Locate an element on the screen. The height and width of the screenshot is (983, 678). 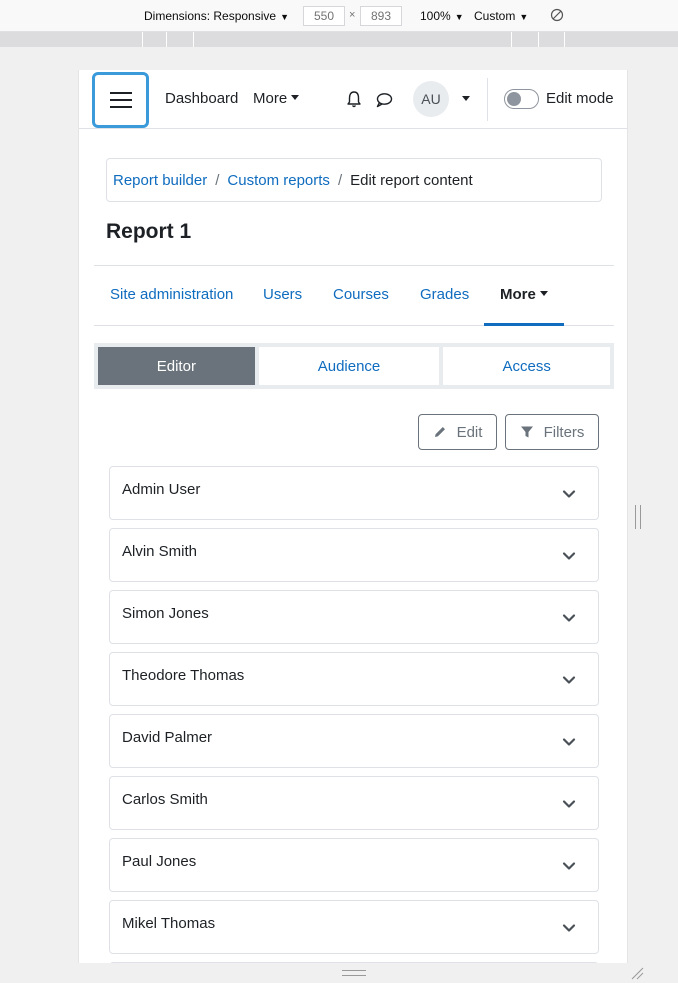
hamburger-button is located at coordinates (120, 100).